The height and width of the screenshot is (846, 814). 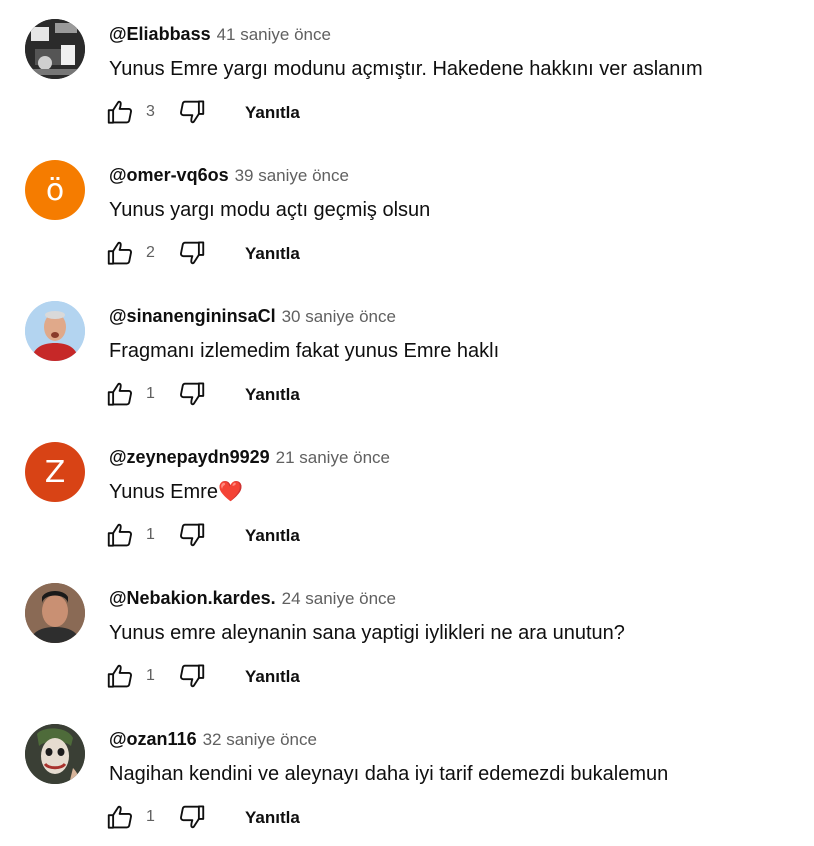 What do you see at coordinates (192, 598) in the screenshot?
I see `comment-author: @Nebakion.kardes.` at bounding box center [192, 598].